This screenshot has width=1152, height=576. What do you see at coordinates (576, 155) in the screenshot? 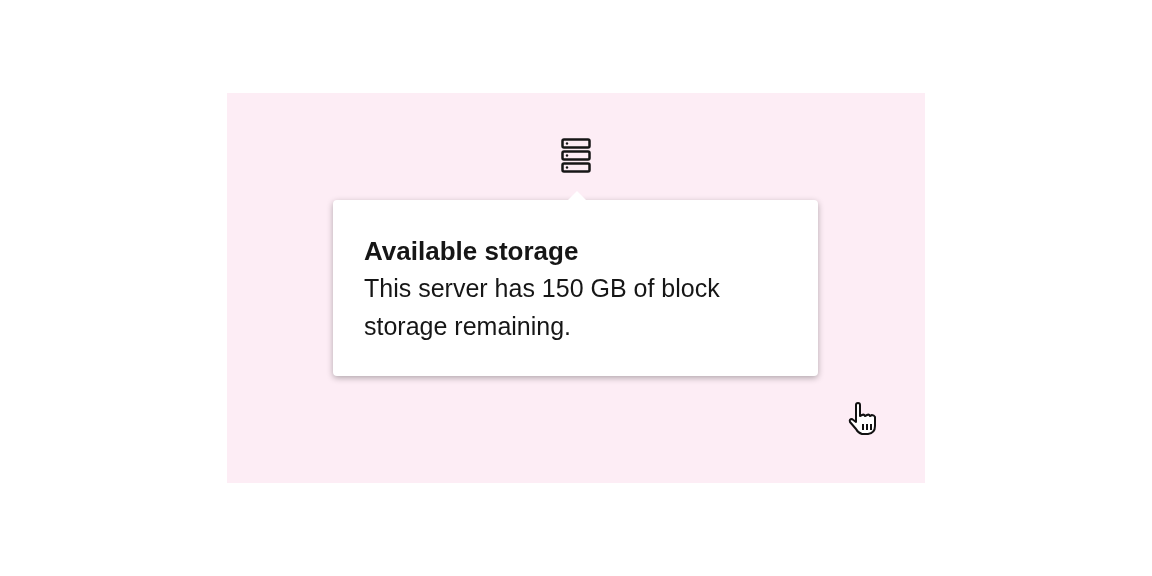
I see `server-icon` at bounding box center [576, 155].